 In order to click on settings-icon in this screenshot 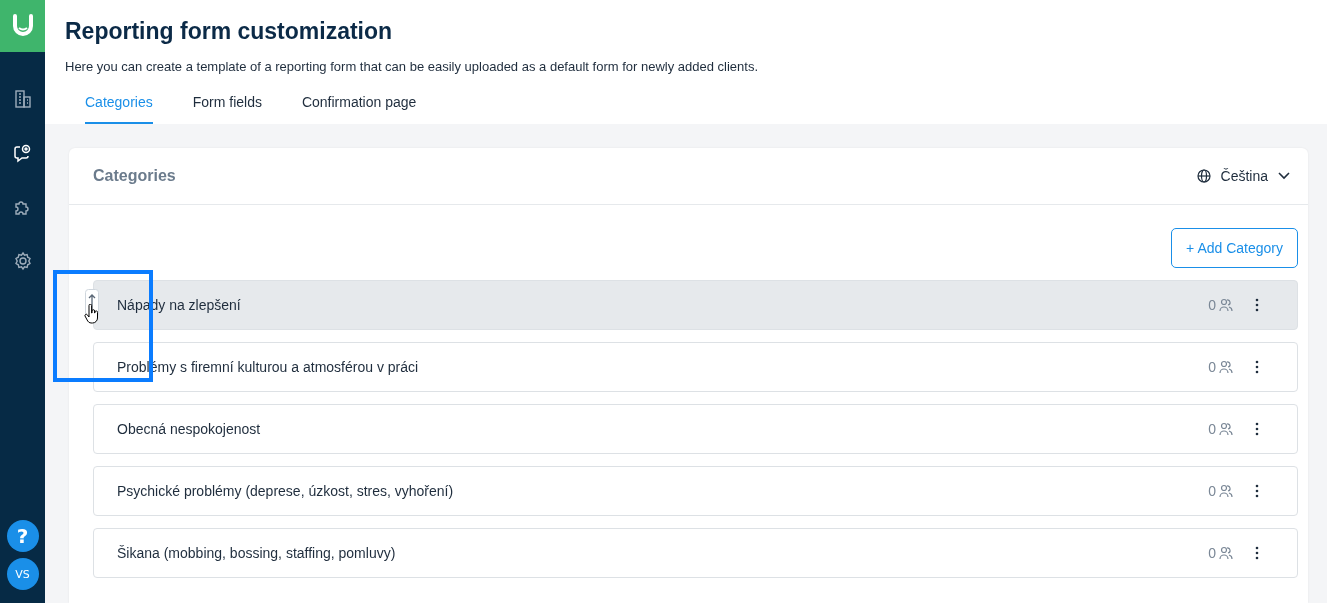, I will do `click(22, 261)`.